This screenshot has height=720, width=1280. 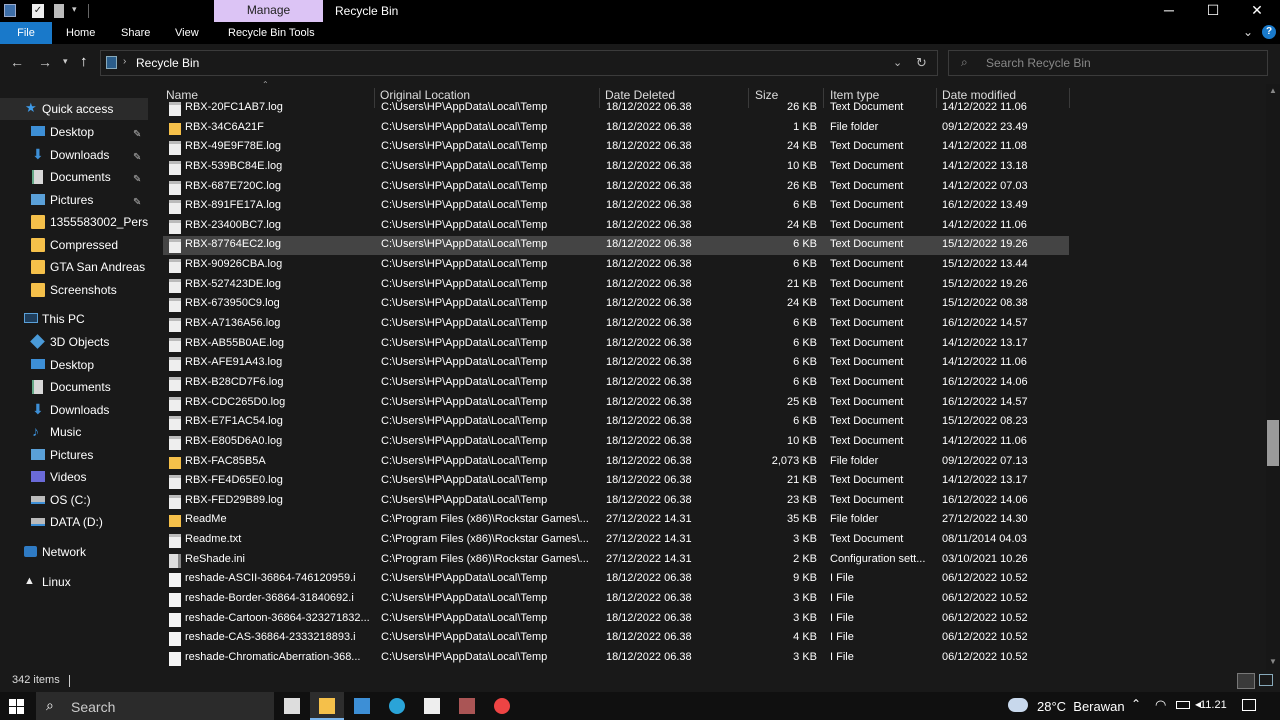 What do you see at coordinates (1248, 32) in the screenshot?
I see `ribbon-expand-icon: ⌄` at bounding box center [1248, 32].